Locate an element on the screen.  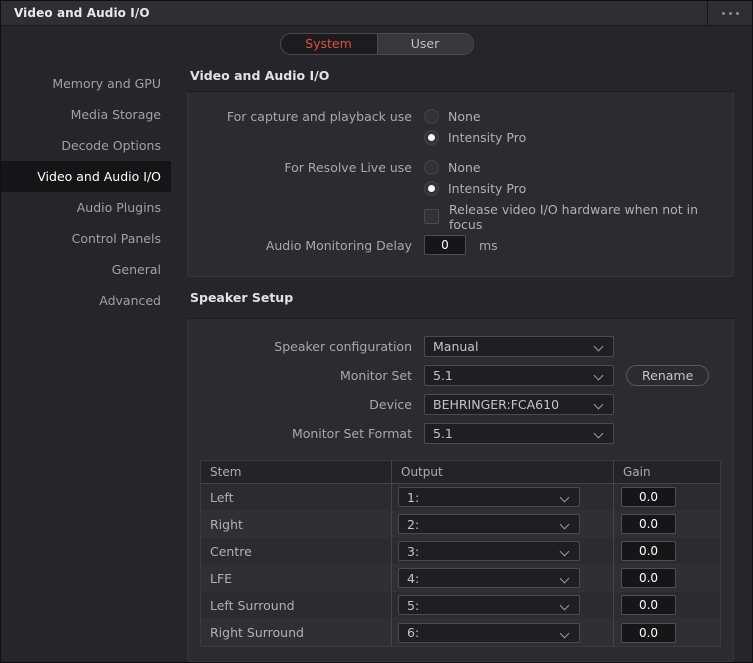
output-cell: 2: is located at coordinates (502, 524).